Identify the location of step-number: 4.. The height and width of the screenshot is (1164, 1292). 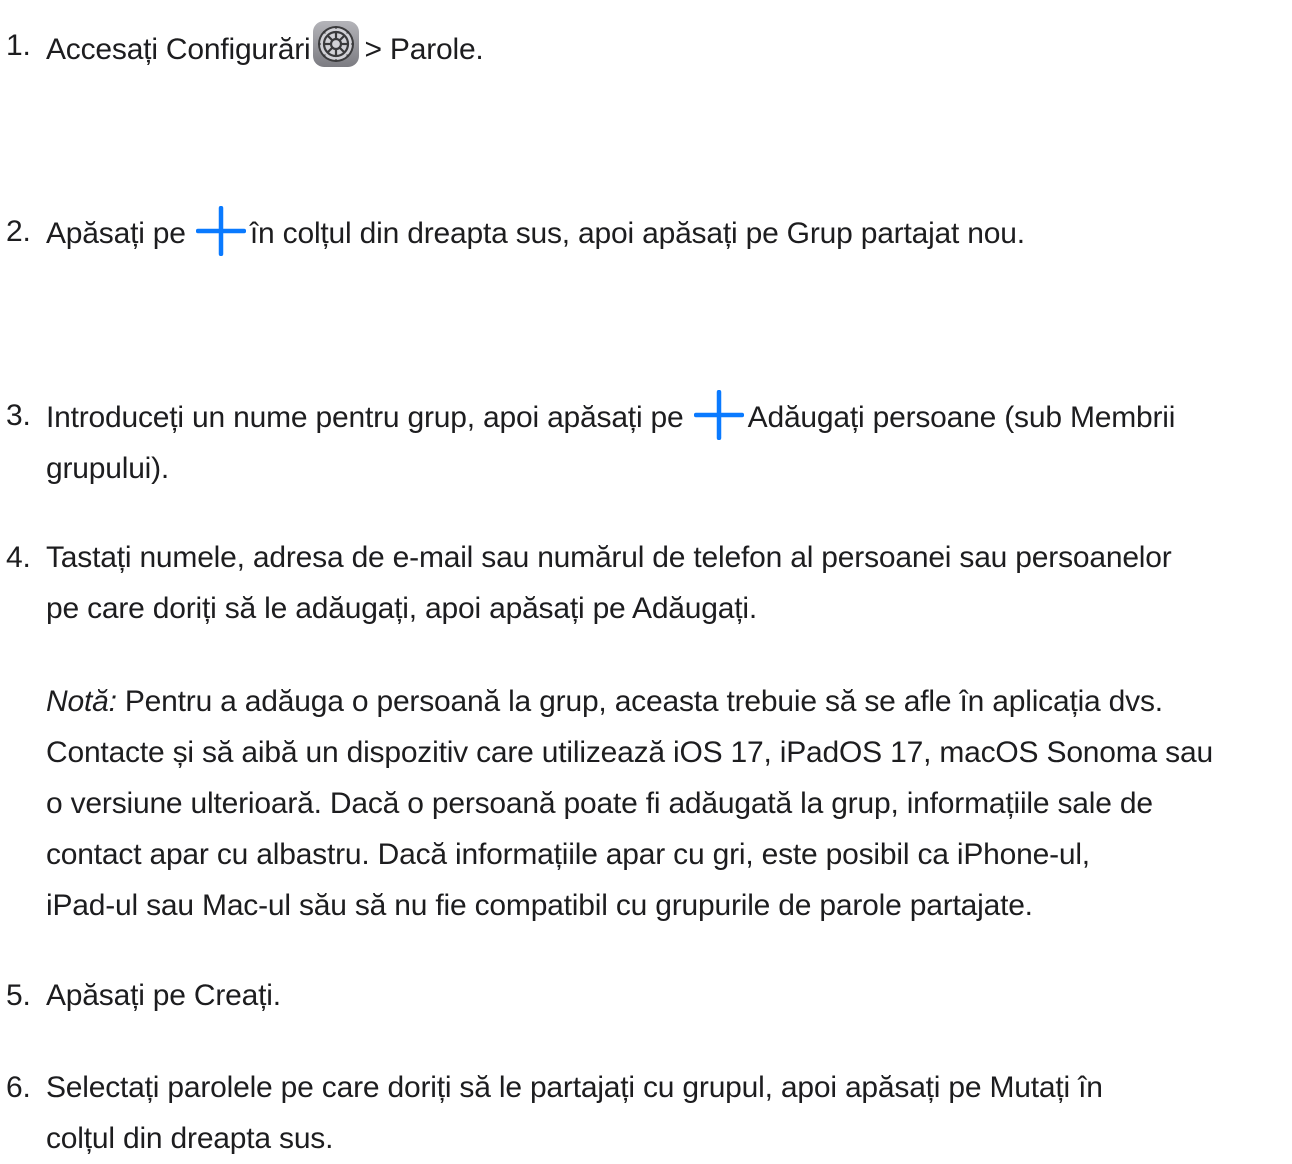
(18, 557).